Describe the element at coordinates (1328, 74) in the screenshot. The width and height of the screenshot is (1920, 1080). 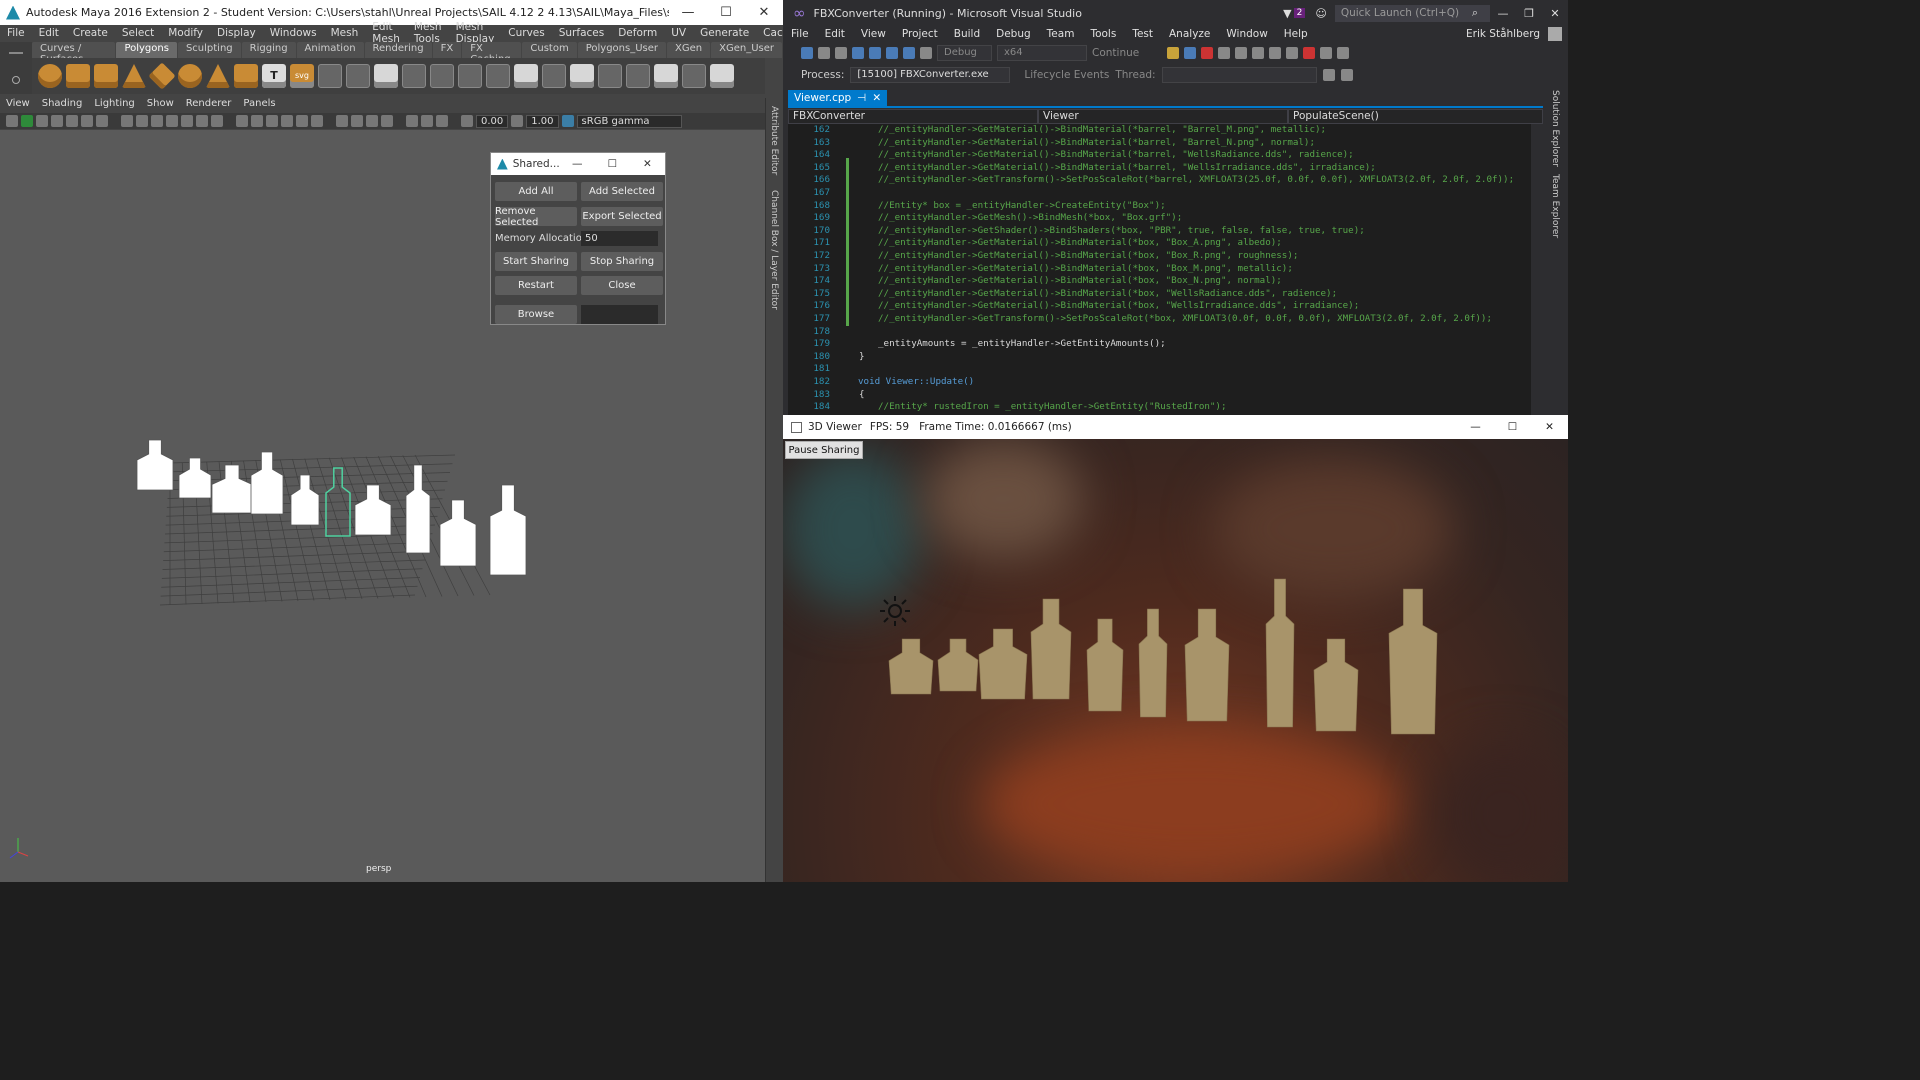
I see `filter-icon` at that location.